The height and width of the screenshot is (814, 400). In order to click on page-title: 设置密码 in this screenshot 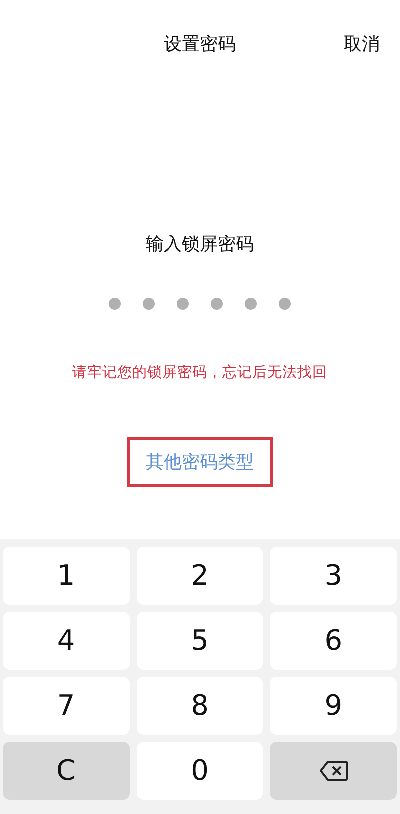, I will do `click(200, 45)`.